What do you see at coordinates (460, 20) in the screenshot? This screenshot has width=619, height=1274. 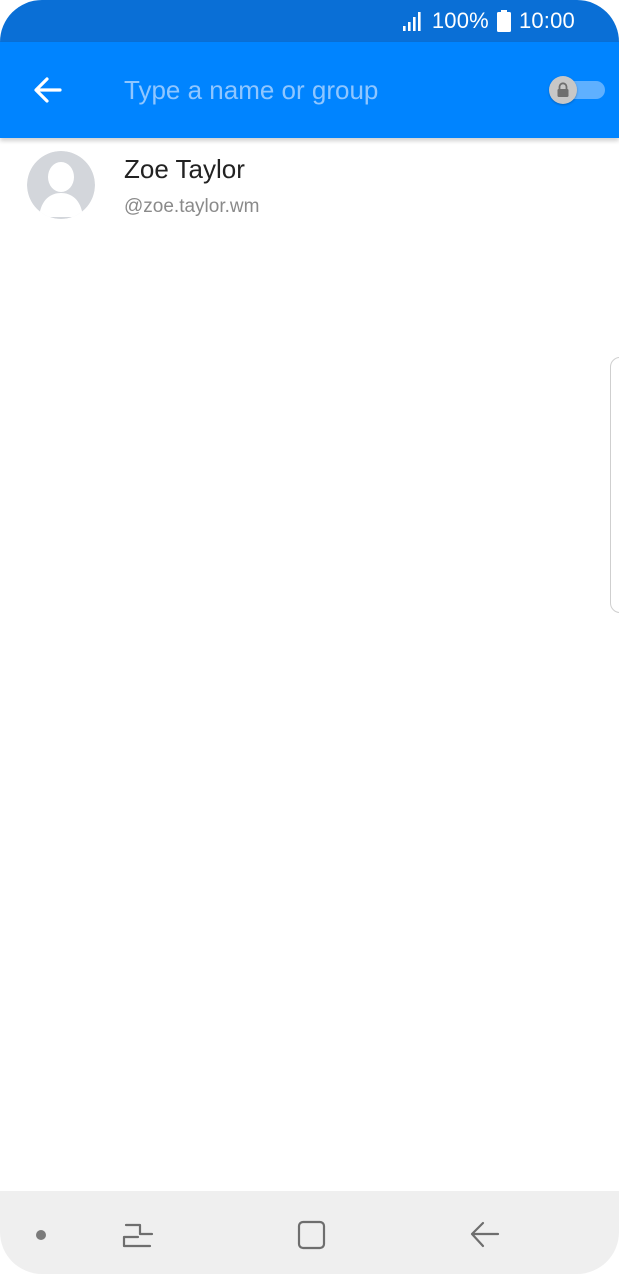 I see `battery-percent: 100%` at bounding box center [460, 20].